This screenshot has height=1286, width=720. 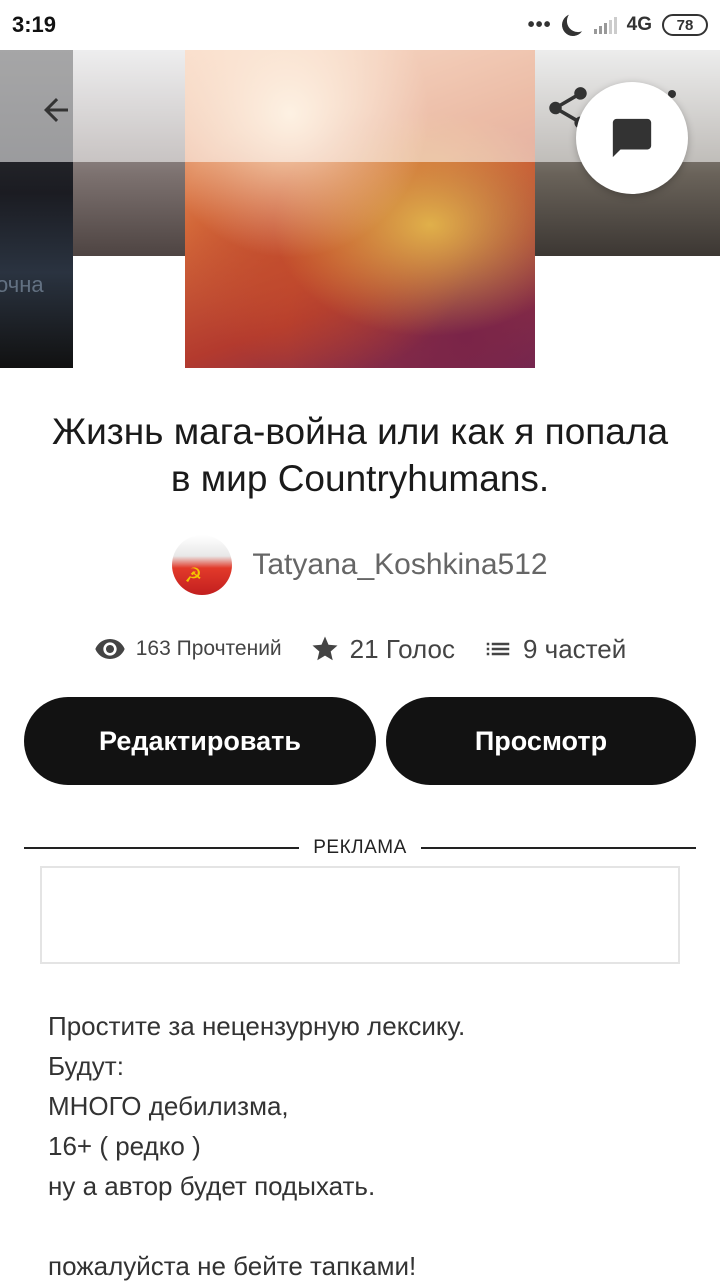 I want to click on eye-icon, so click(x=110, y=649).